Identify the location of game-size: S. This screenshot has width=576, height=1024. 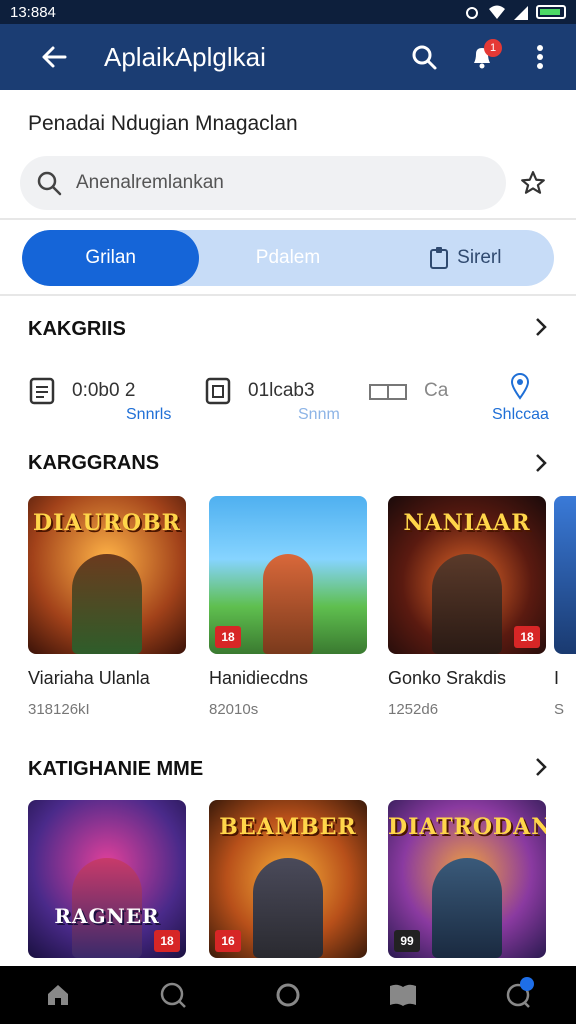
(559, 709).